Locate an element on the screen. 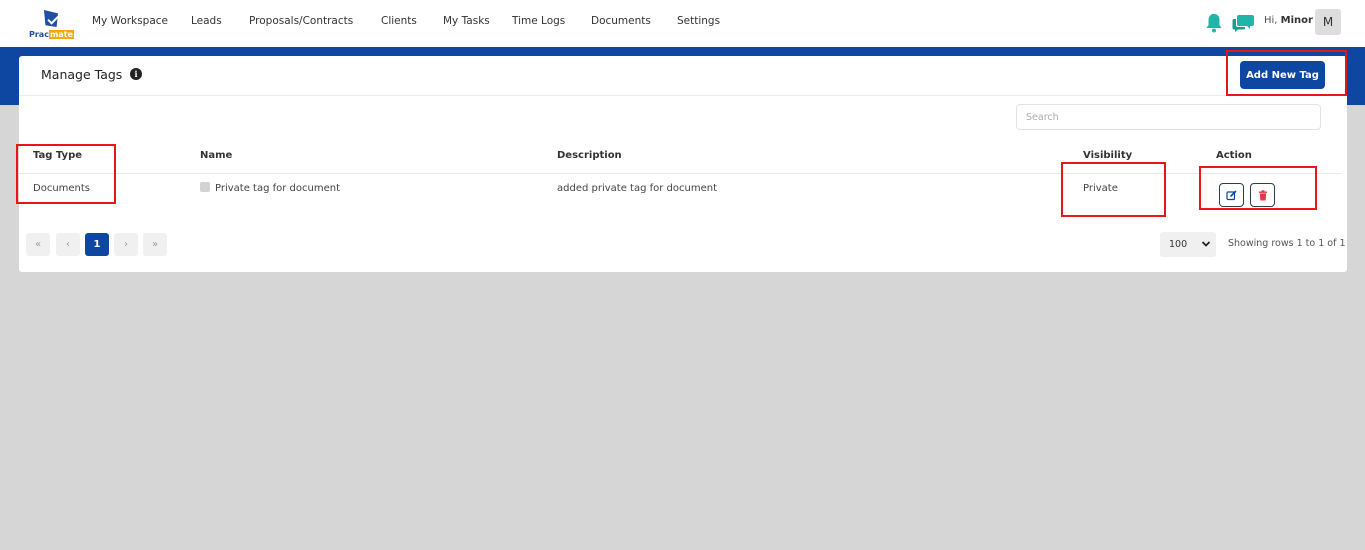 The image size is (1365, 550). nav-settings: Settings is located at coordinates (698, 21).